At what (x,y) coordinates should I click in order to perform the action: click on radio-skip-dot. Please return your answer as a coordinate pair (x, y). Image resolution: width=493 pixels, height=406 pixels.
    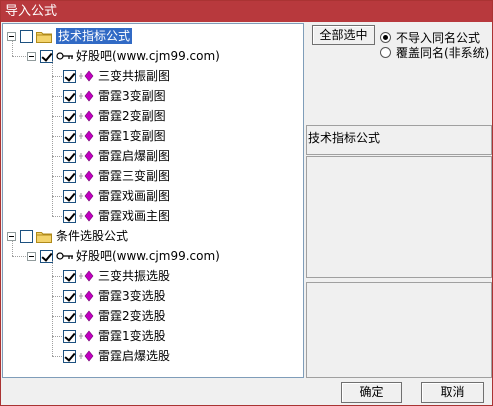
    Looking at the image, I should click on (385, 37).